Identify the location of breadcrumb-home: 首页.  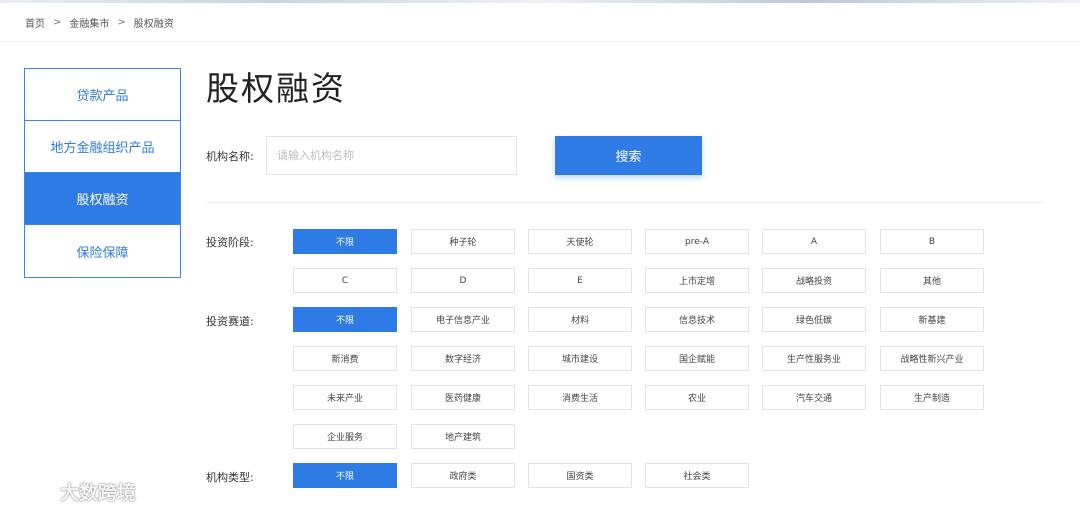
(35, 22).